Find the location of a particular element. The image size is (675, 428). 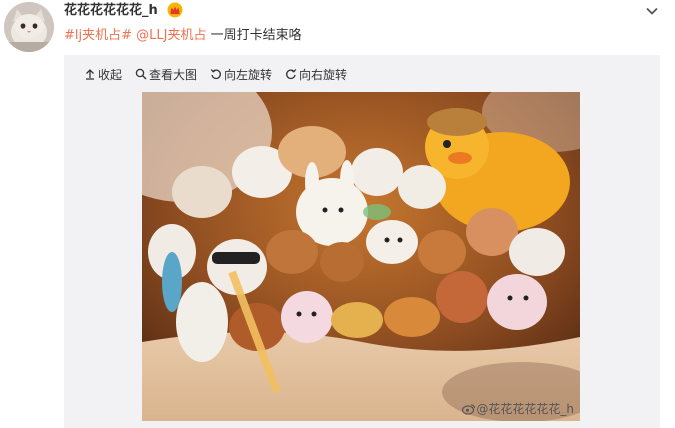

view-large-label: 查看大图 is located at coordinates (173, 74).